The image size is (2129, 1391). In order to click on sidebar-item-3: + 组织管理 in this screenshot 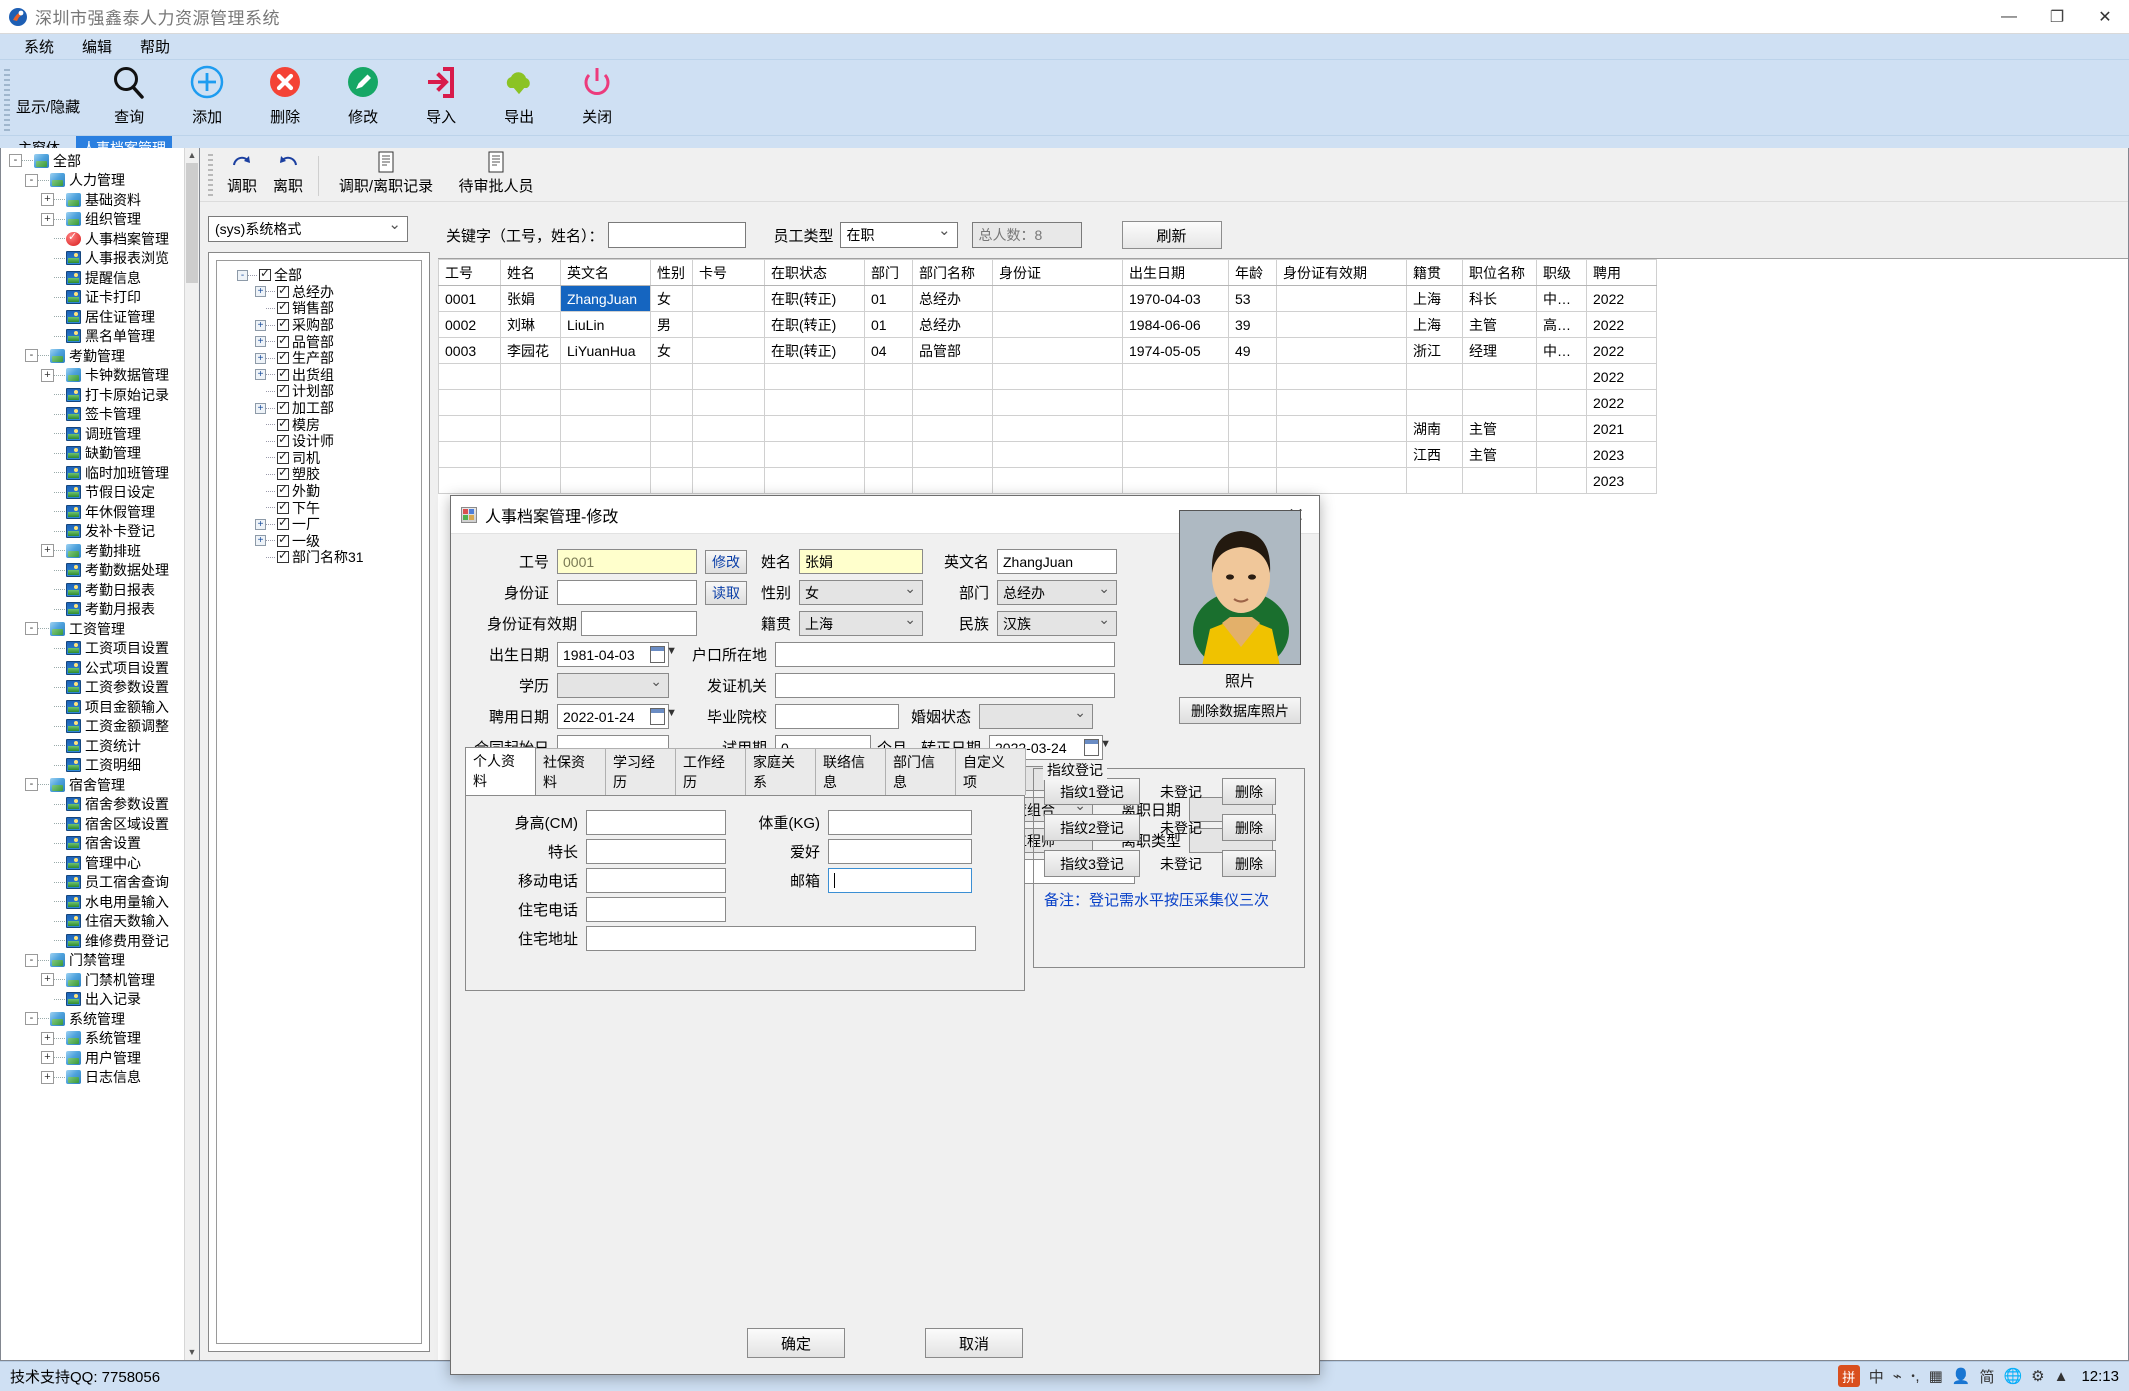, I will do `click(100, 220)`.